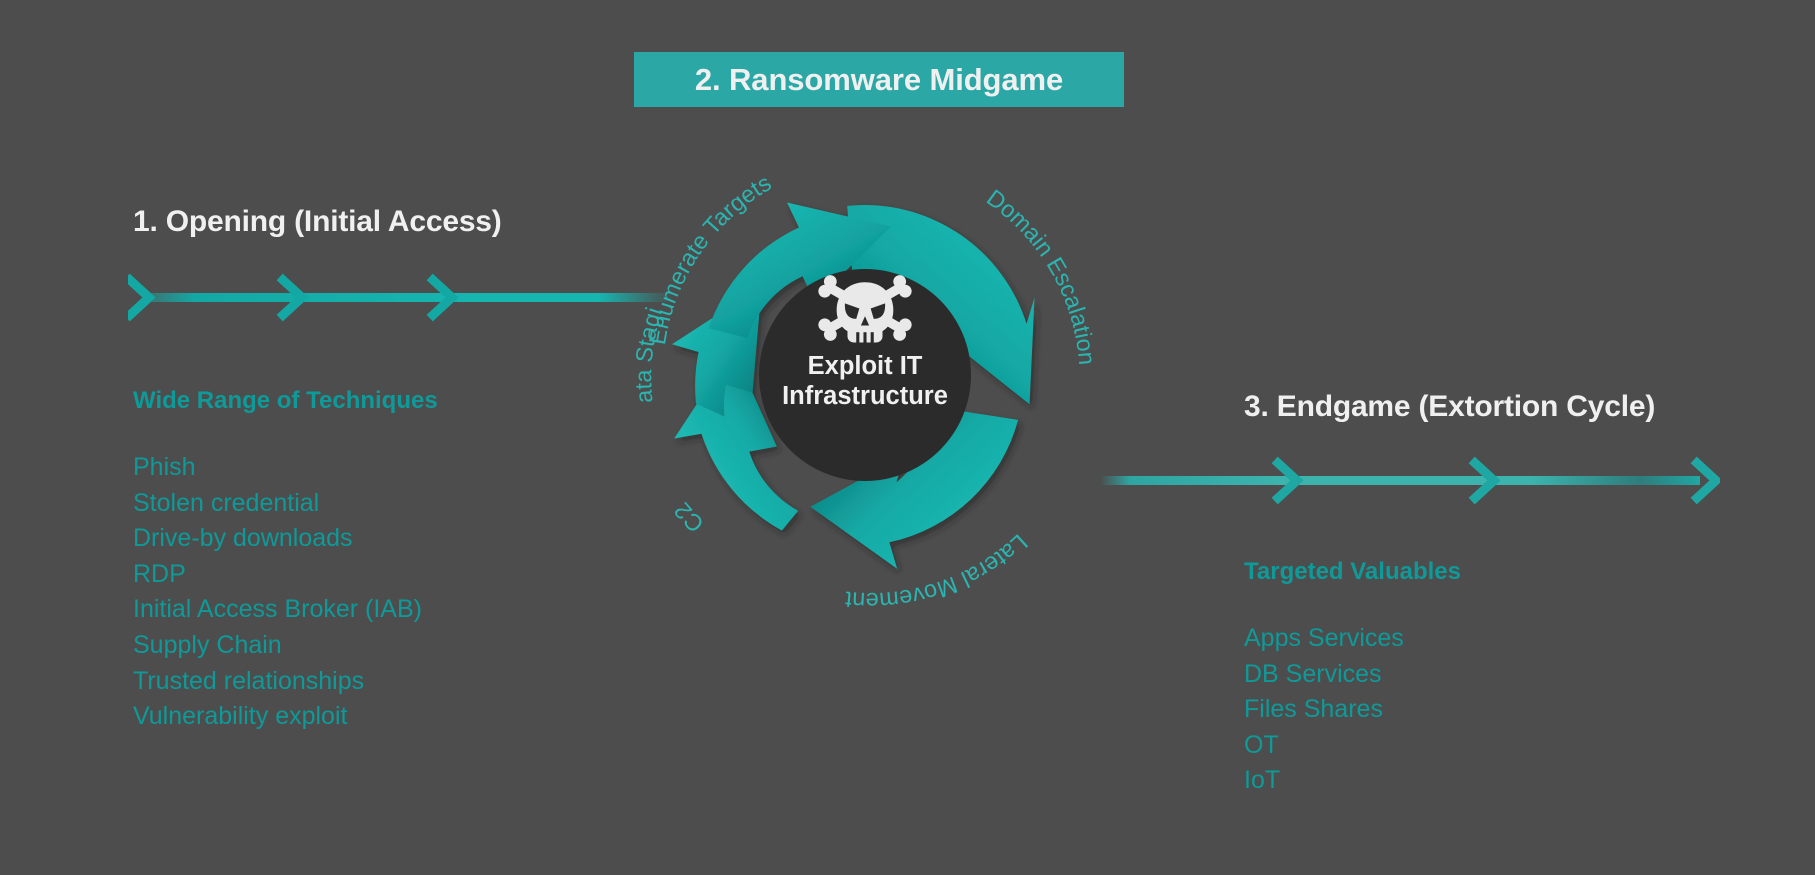 Image resolution: width=1815 pixels, height=875 pixels. Describe the element at coordinates (226, 502) in the screenshot. I see `list-item: Stolen credential` at that location.